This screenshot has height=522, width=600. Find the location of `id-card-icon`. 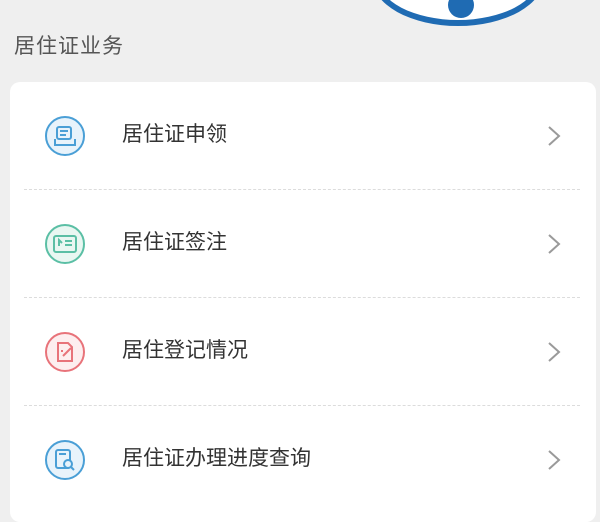

id-card-icon is located at coordinates (65, 136).